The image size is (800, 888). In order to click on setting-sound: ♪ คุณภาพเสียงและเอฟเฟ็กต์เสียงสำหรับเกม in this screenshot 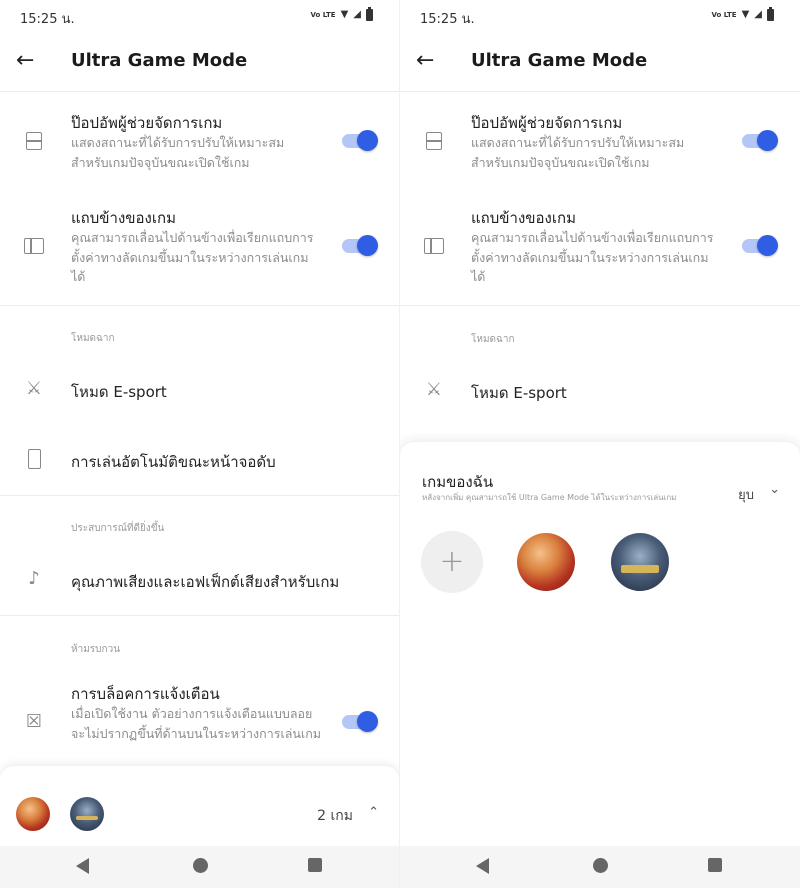, I will do `click(199, 580)`.